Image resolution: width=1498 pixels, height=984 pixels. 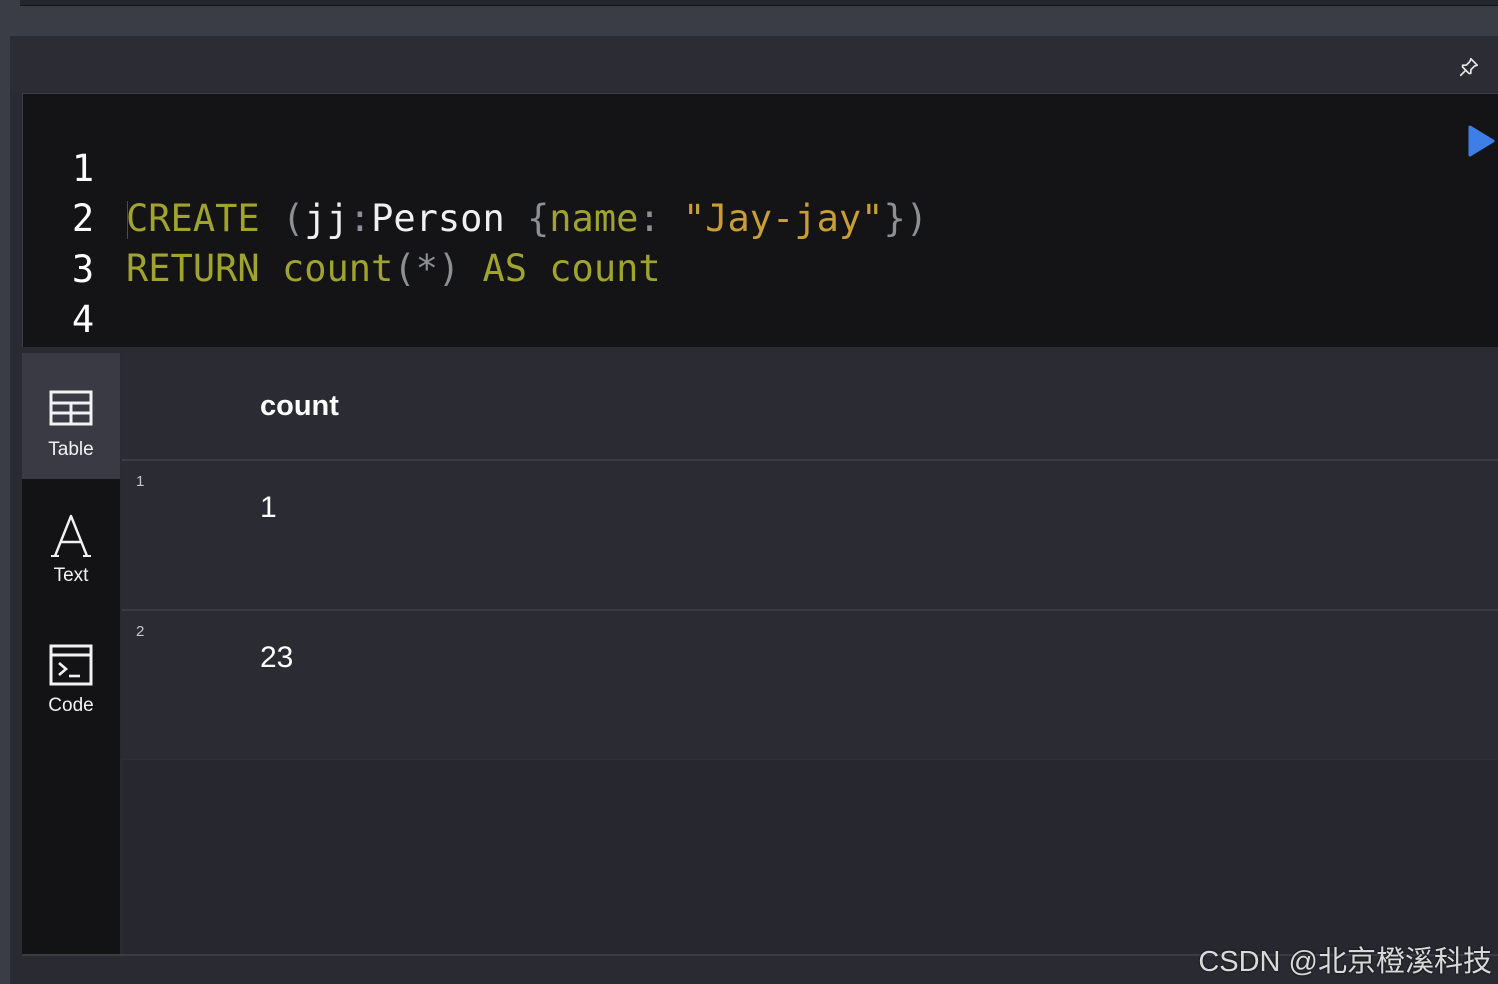 I want to click on watermark: CSDN @北京橙溪科技, so click(x=1345, y=962).